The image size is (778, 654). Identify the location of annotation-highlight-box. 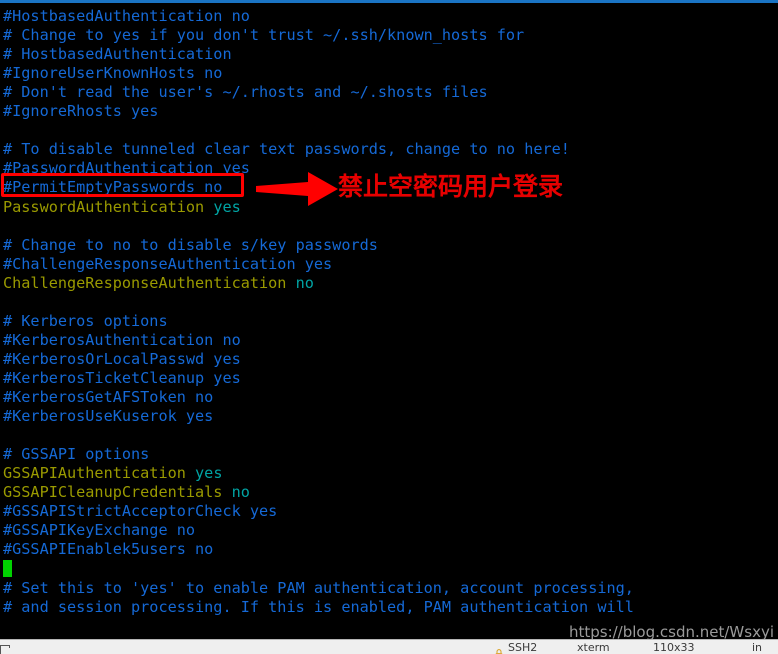
(122, 185).